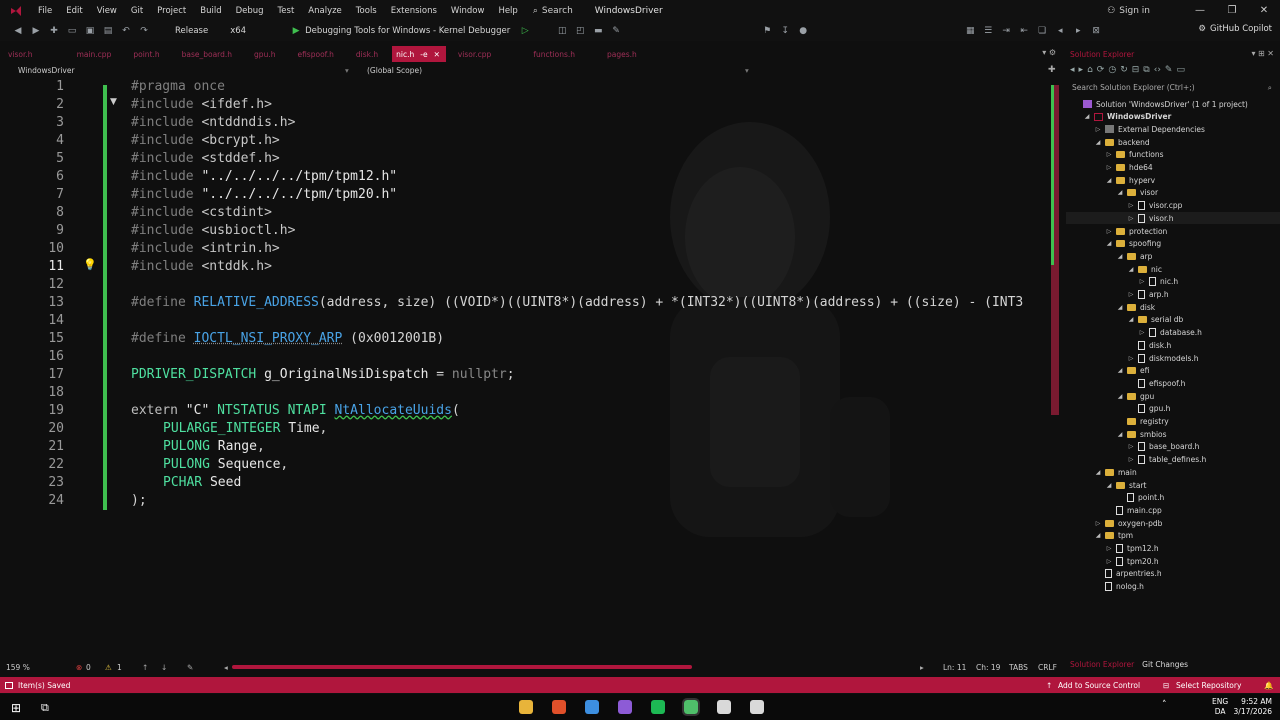  Describe the element at coordinates (145, 667) in the screenshot. I see `up-arrow-icon: ↑` at that location.